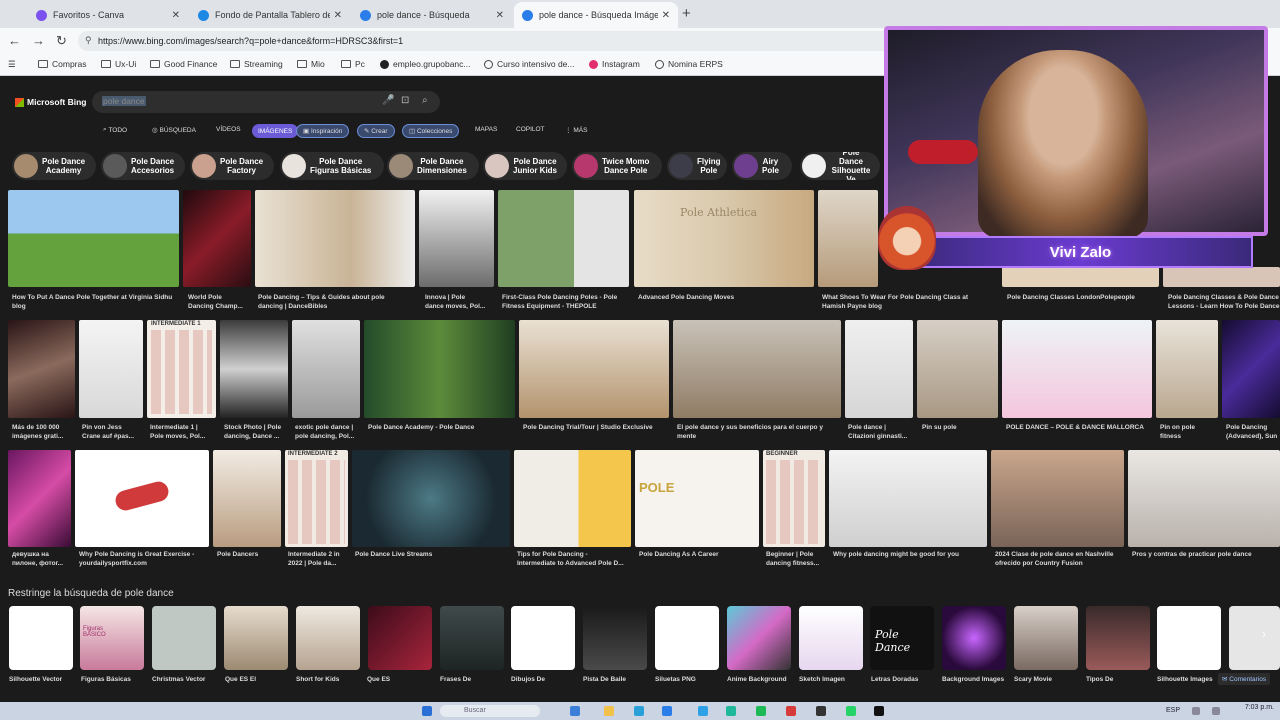 Image resolution: width=1280 pixels, height=720 pixels. What do you see at coordinates (1244, 679) in the screenshot?
I see `feedback-button: ✉ Comentarios` at bounding box center [1244, 679].